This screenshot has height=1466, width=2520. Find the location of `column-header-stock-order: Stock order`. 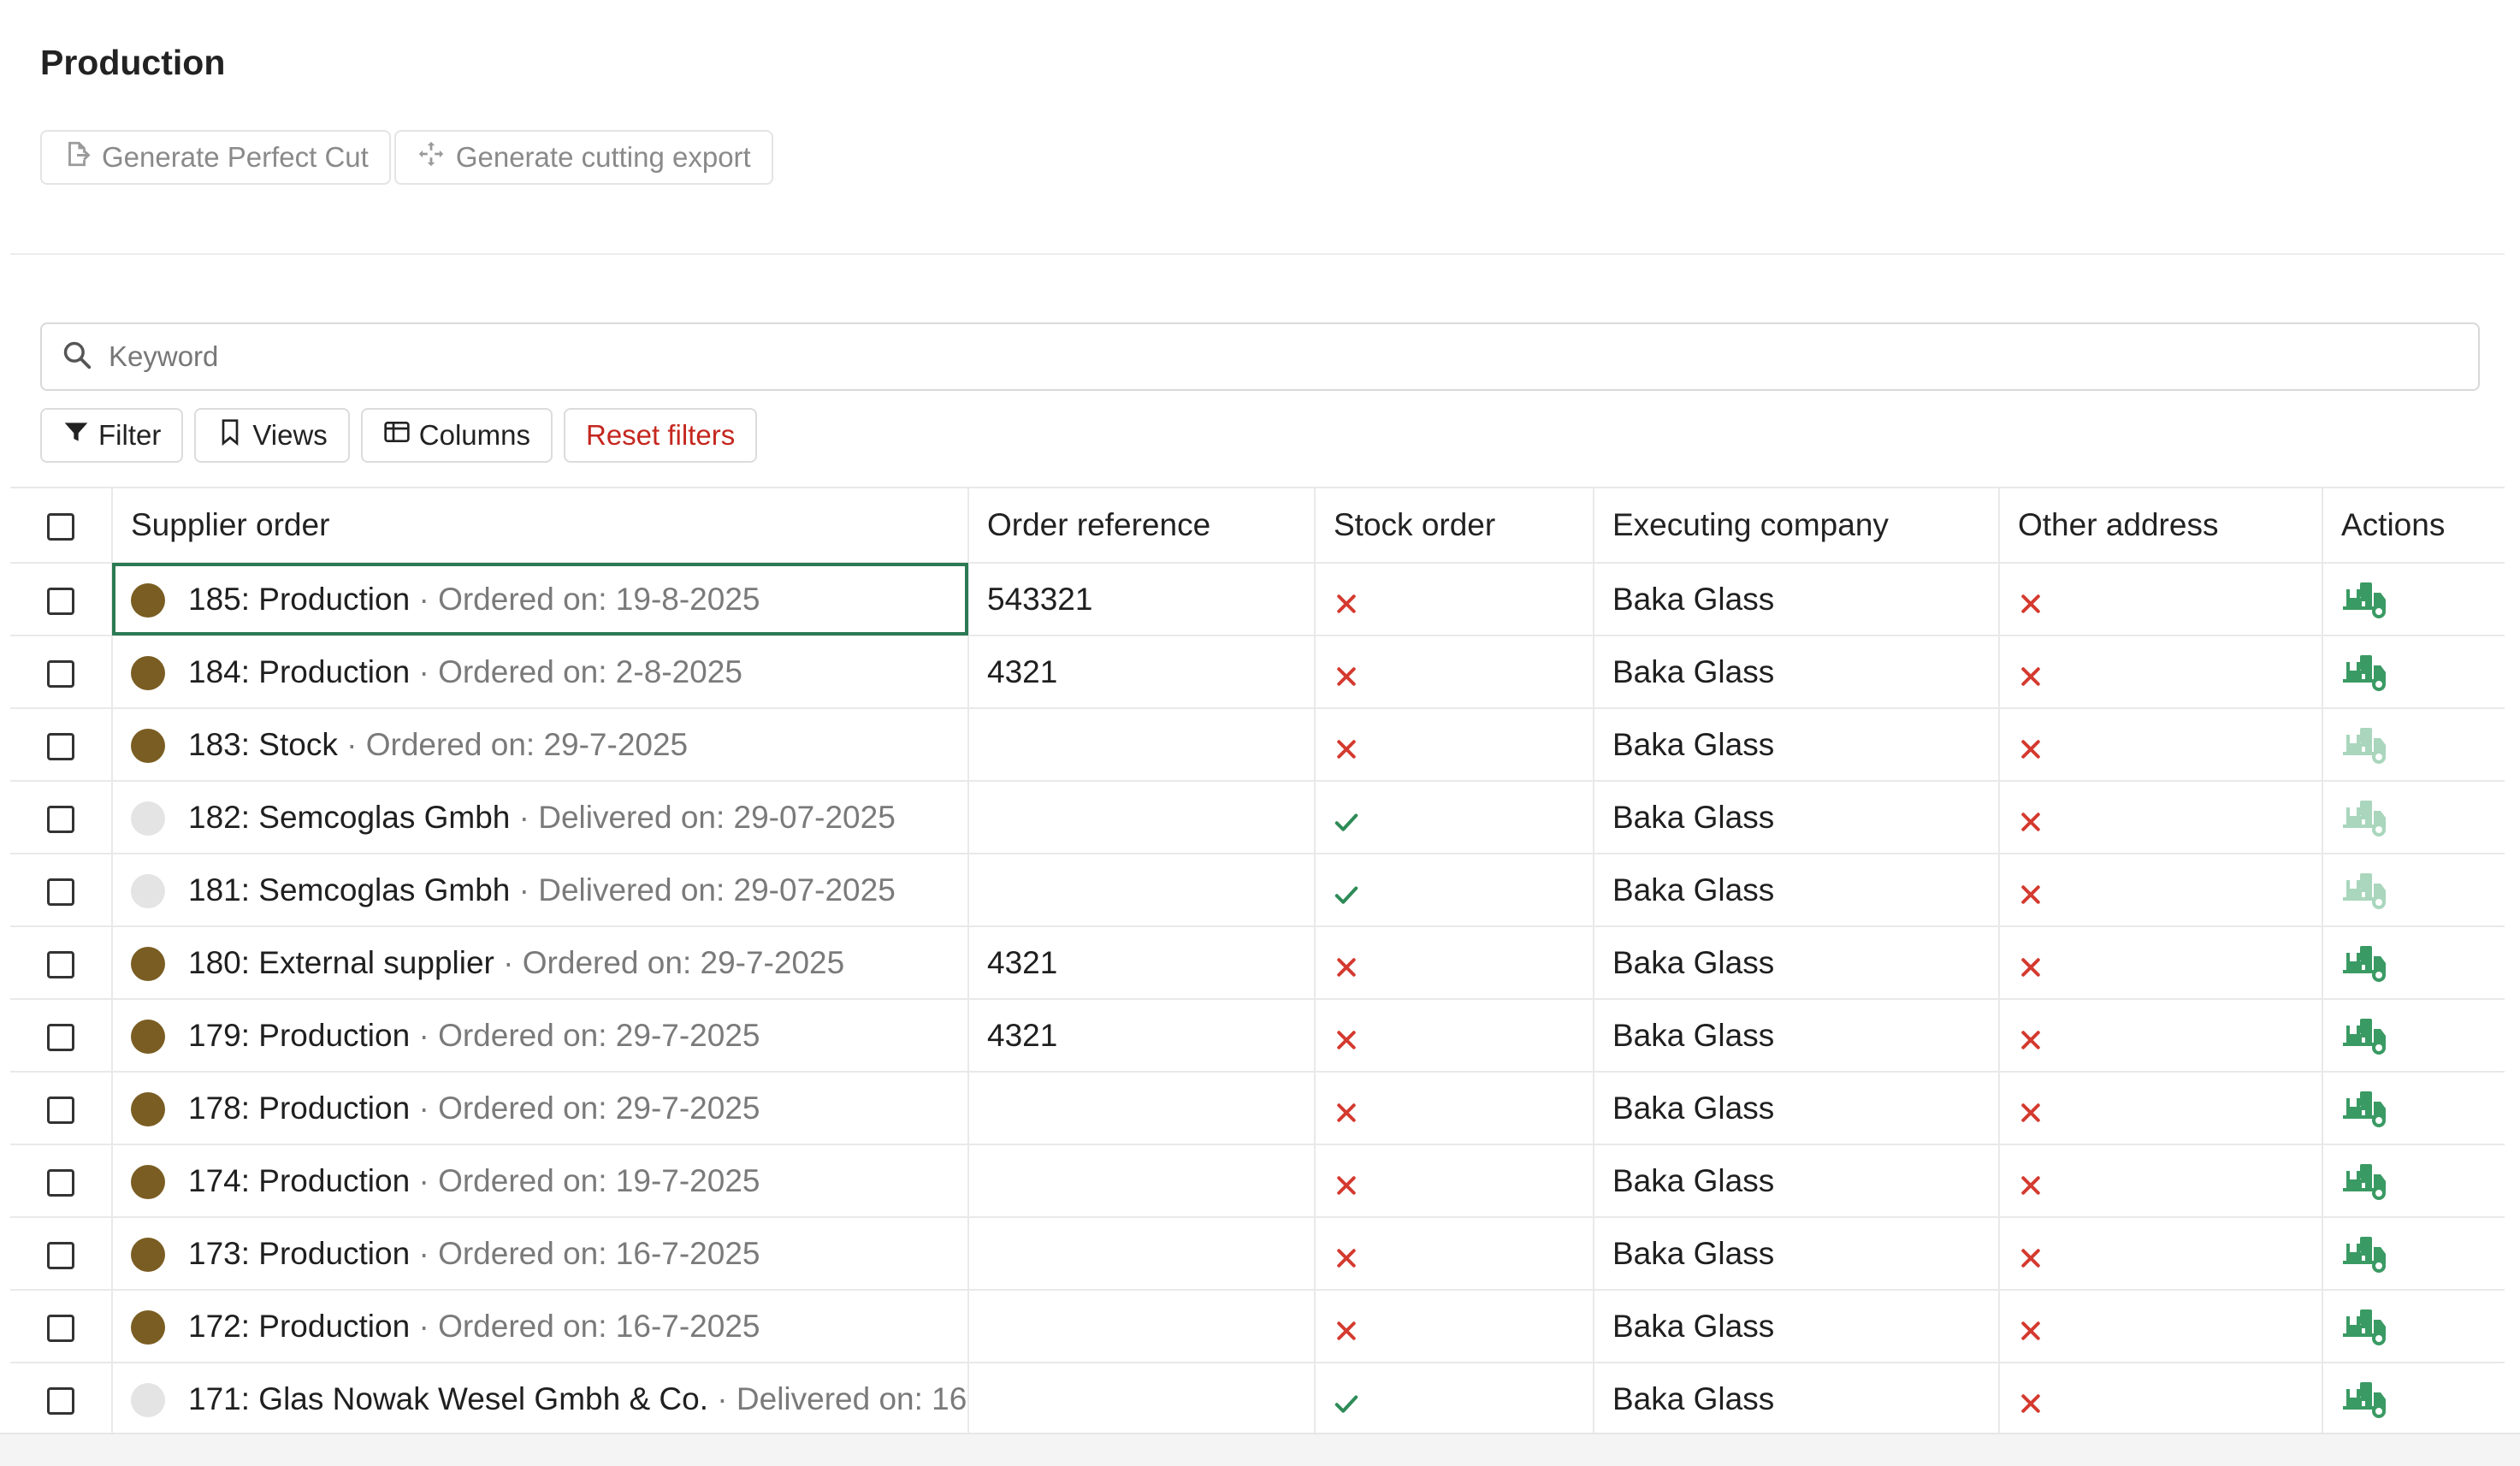

column-header-stock-order: Stock order is located at coordinates (1455, 525).